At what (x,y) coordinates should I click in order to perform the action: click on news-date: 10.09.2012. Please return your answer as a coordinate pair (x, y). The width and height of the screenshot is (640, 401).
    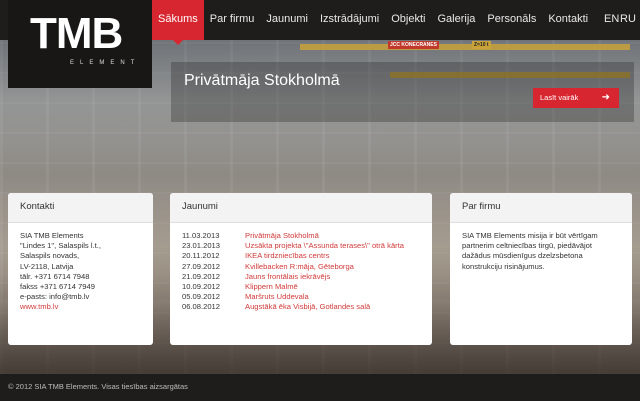
    Looking at the image, I should click on (201, 287).